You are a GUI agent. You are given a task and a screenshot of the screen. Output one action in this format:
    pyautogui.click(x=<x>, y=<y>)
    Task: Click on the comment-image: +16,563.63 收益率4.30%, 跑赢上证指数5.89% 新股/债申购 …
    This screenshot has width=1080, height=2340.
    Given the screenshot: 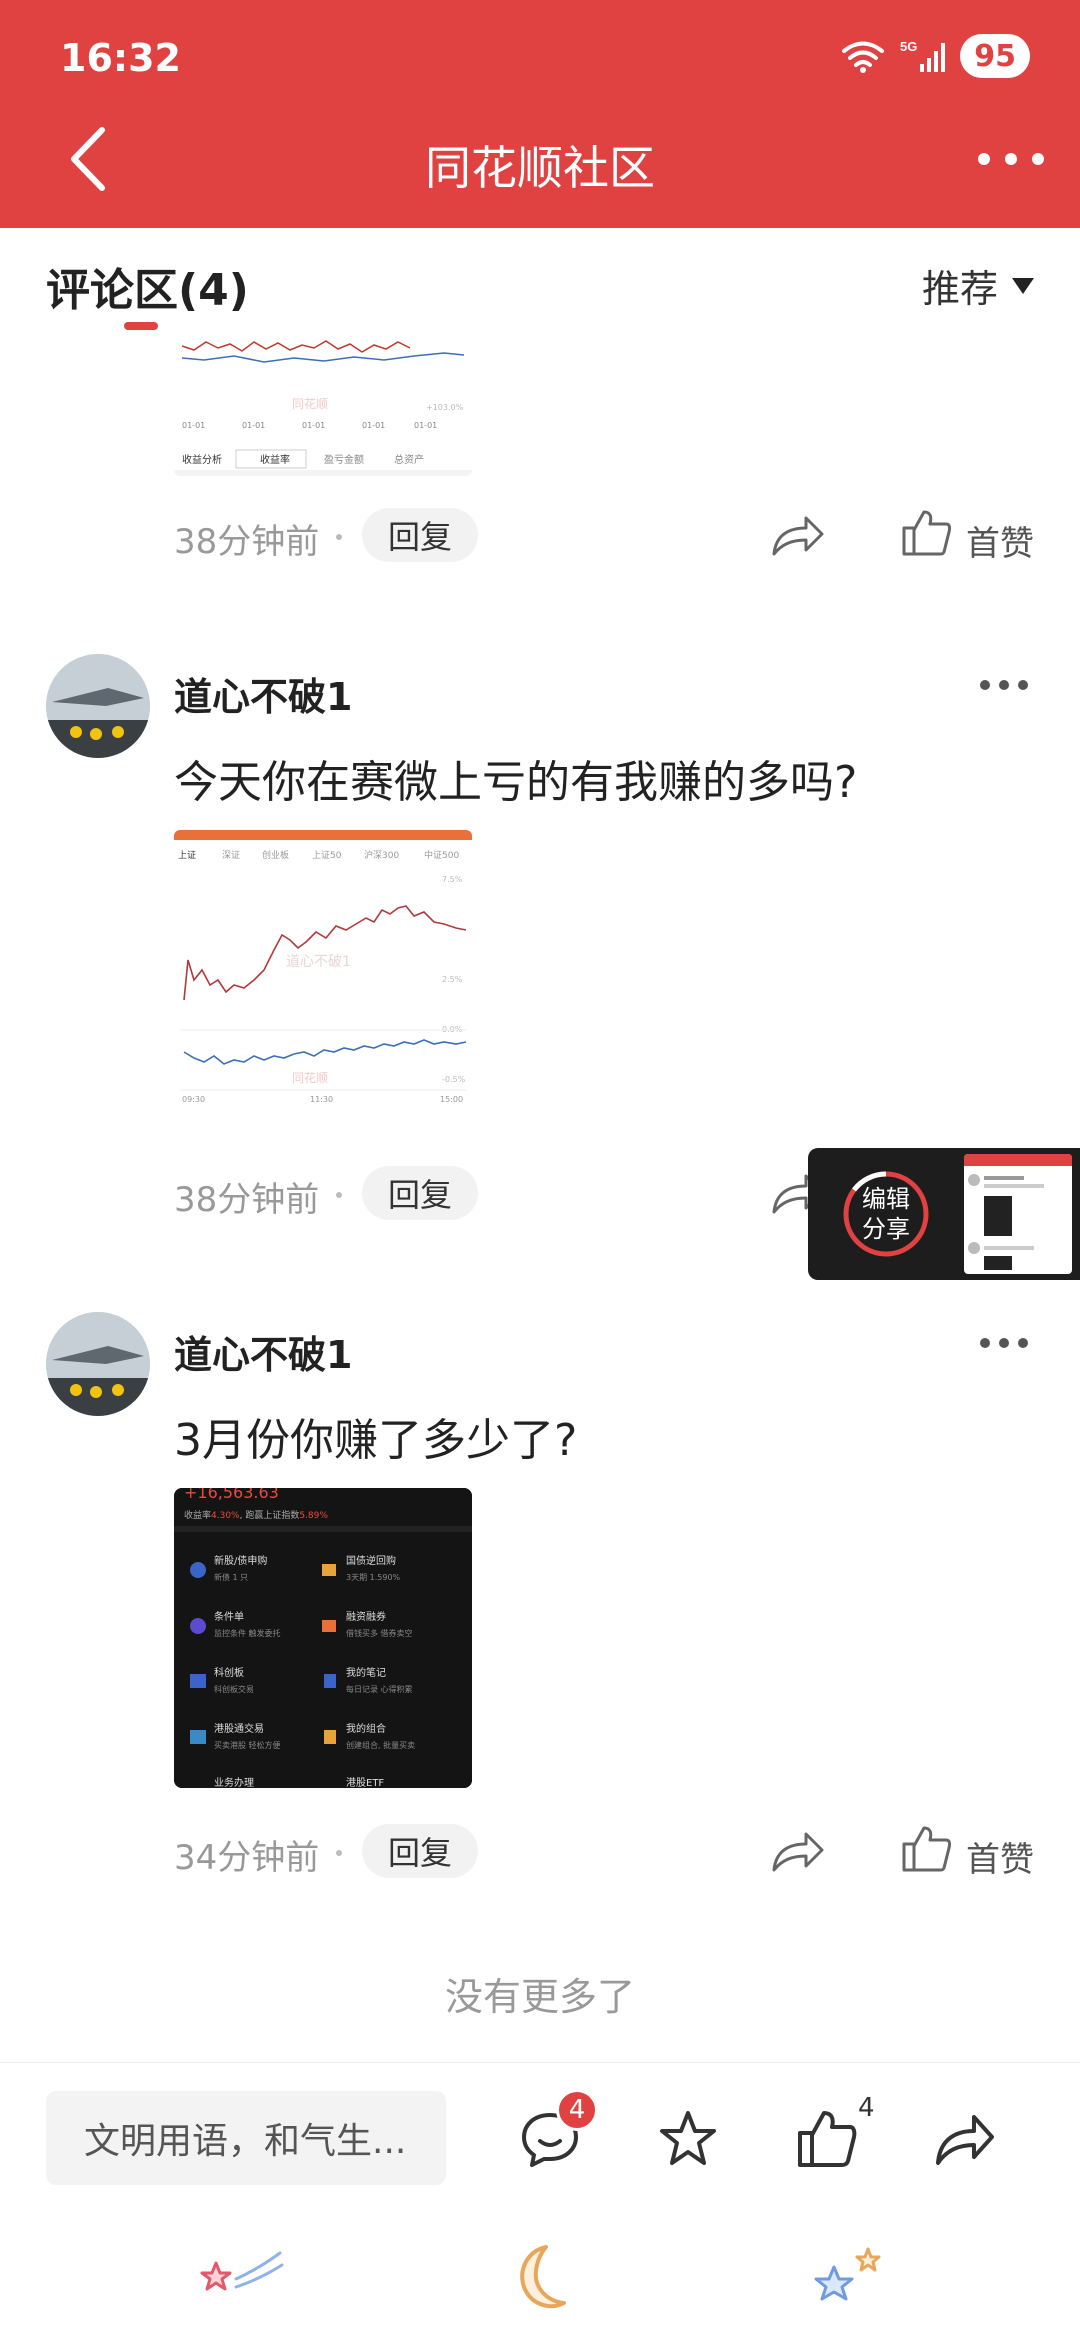 What is the action you would take?
    pyautogui.click(x=323, y=1638)
    